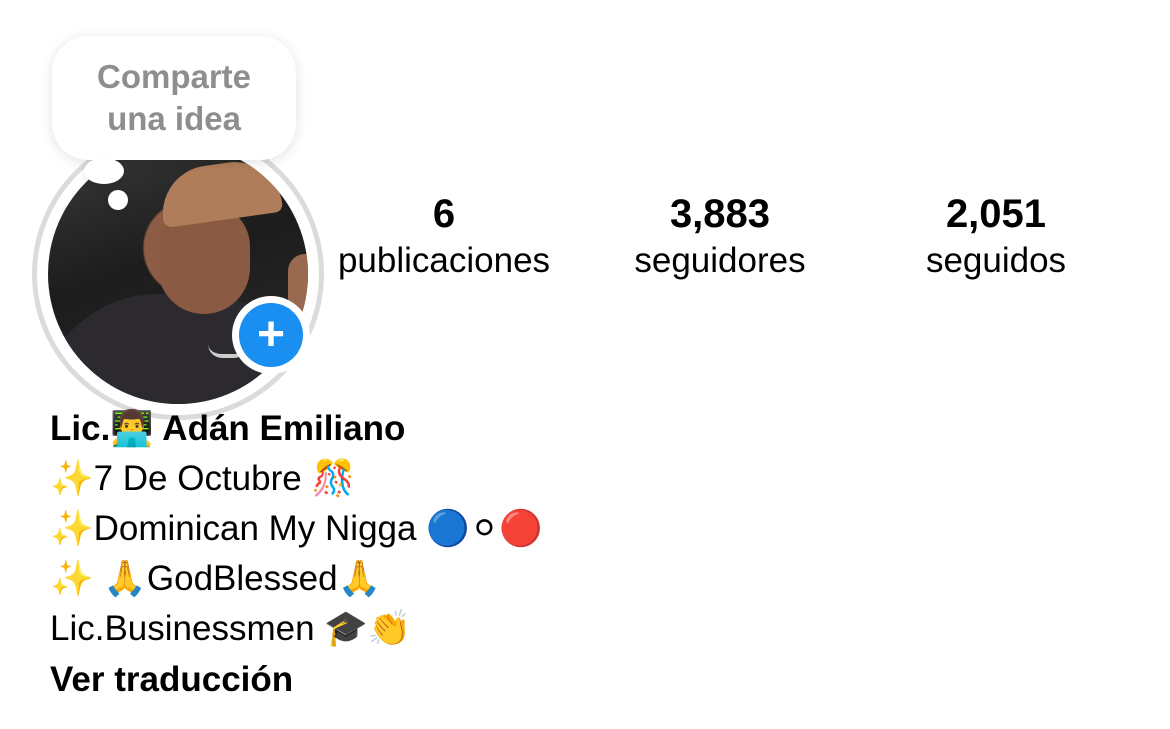 This screenshot has width=1170, height=729. What do you see at coordinates (720, 237) in the screenshot?
I see `followers-count: 3,883 seguidores` at bounding box center [720, 237].